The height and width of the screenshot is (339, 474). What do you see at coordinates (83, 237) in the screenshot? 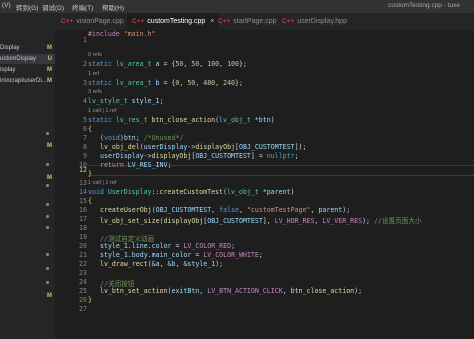
I see `line-number: 19` at bounding box center [83, 237].